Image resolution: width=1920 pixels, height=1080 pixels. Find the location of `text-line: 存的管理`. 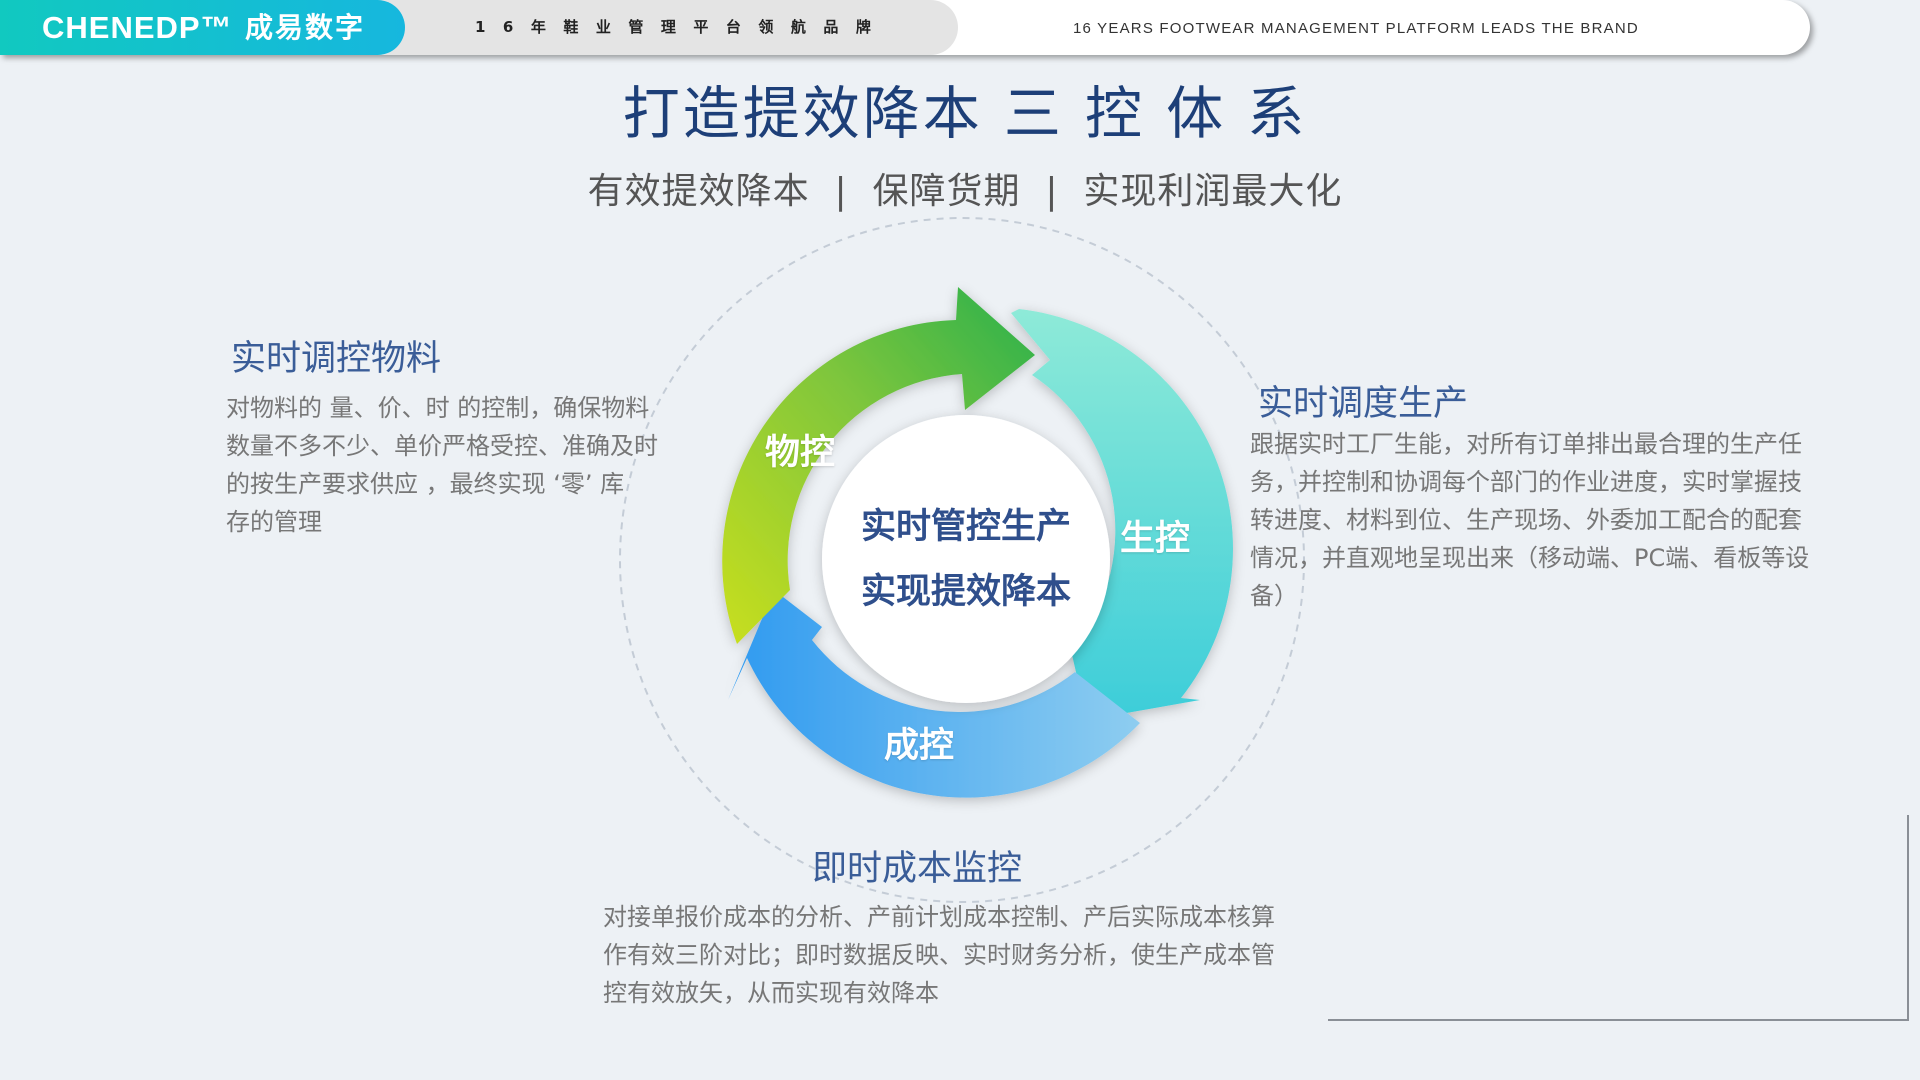

text-line: 存的管理 is located at coordinates (274, 522).